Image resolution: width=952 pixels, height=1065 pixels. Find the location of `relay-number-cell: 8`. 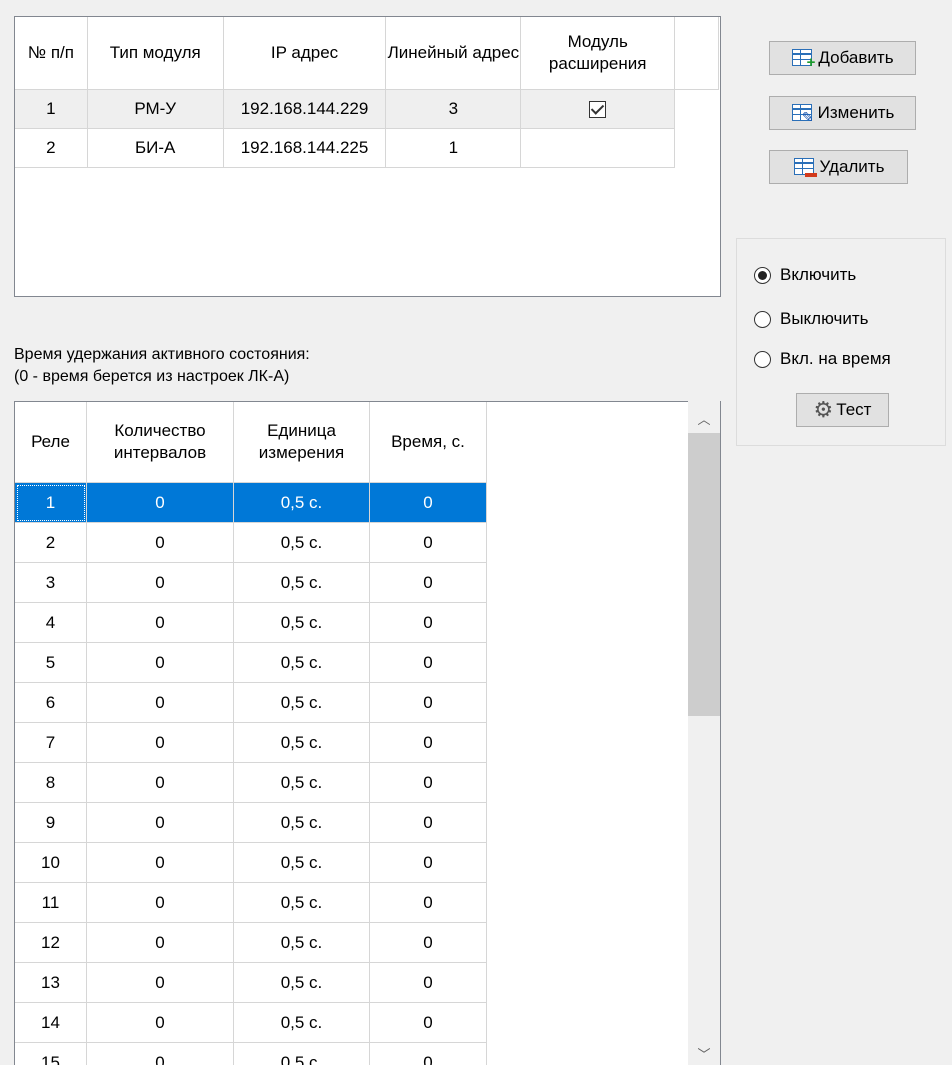

relay-number-cell: 8 is located at coordinates (51, 782).